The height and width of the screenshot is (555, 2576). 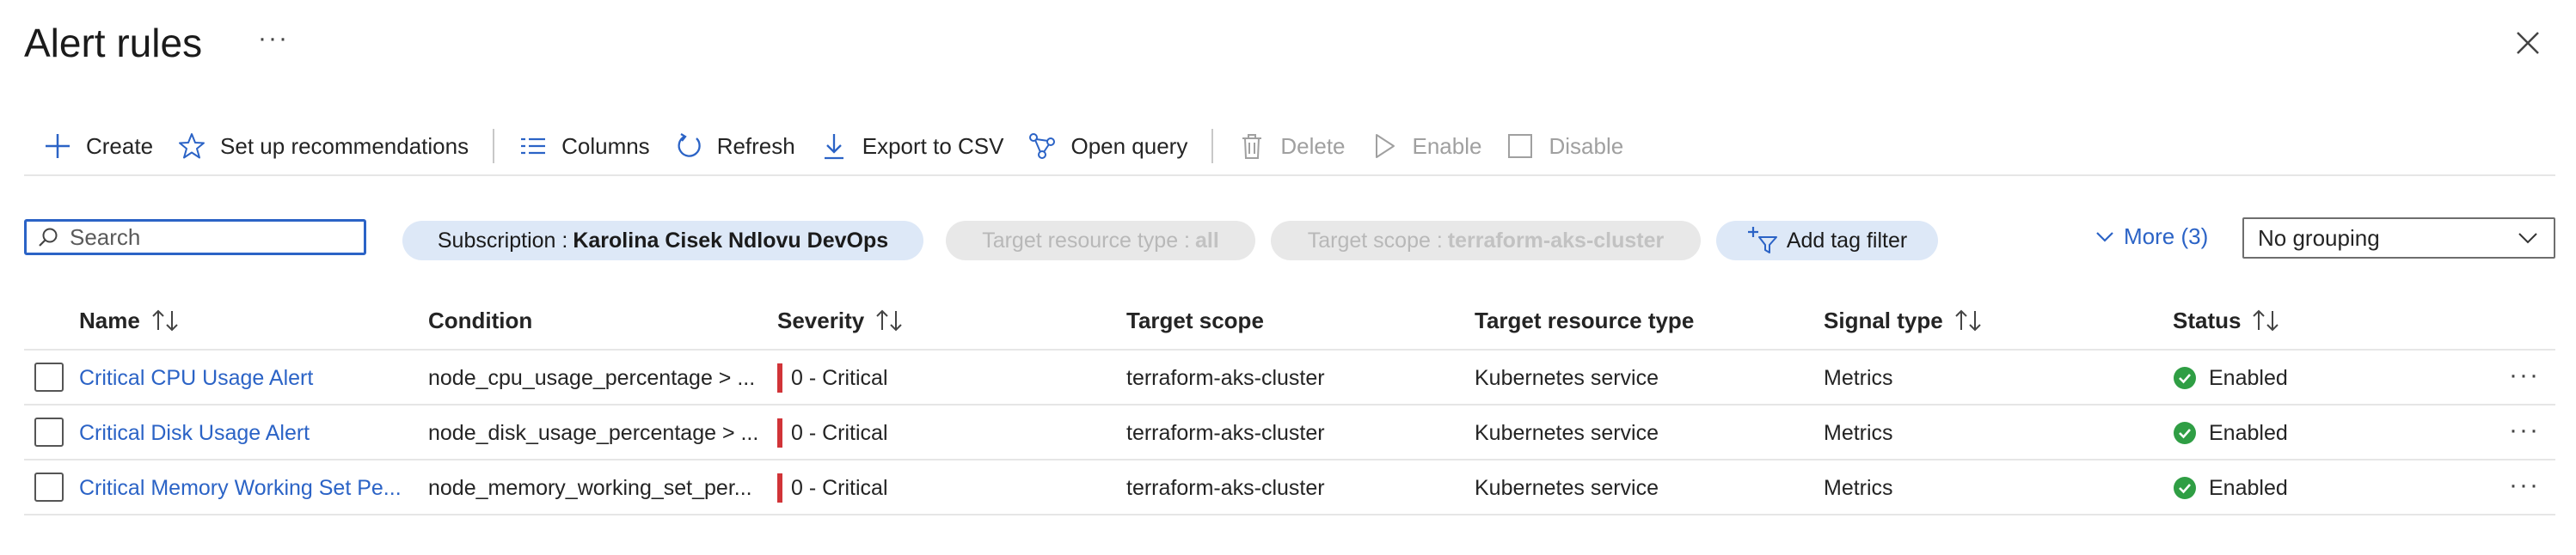 What do you see at coordinates (755, 146) in the screenshot?
I see `refresh-label: Refresh` at bounding box center [755, 146].